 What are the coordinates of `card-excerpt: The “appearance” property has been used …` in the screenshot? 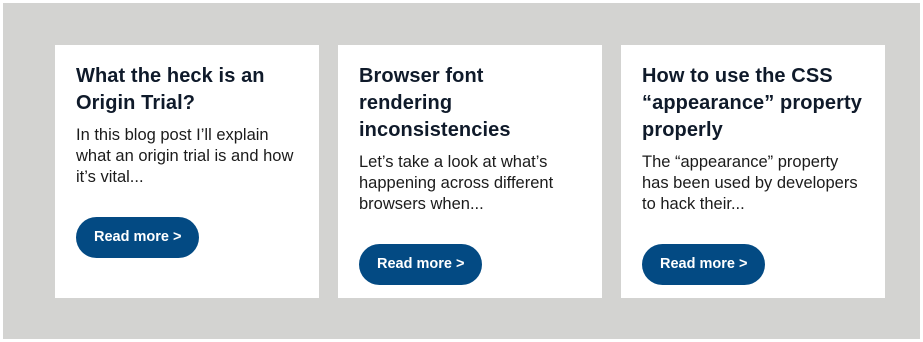 It's located at (750, 183).